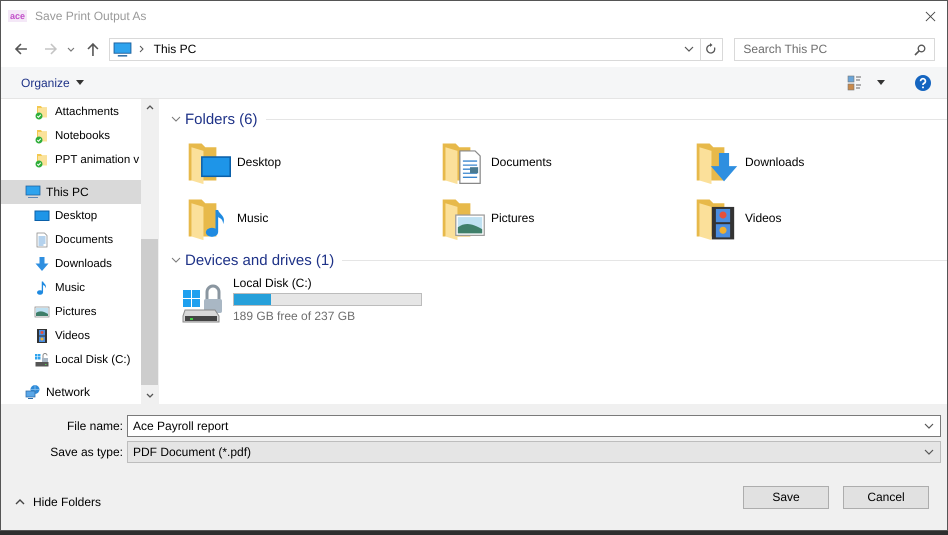 The width and height of the screenshot is (948, 535). I want to click on folder-name: Pictures, so click(512, 218).